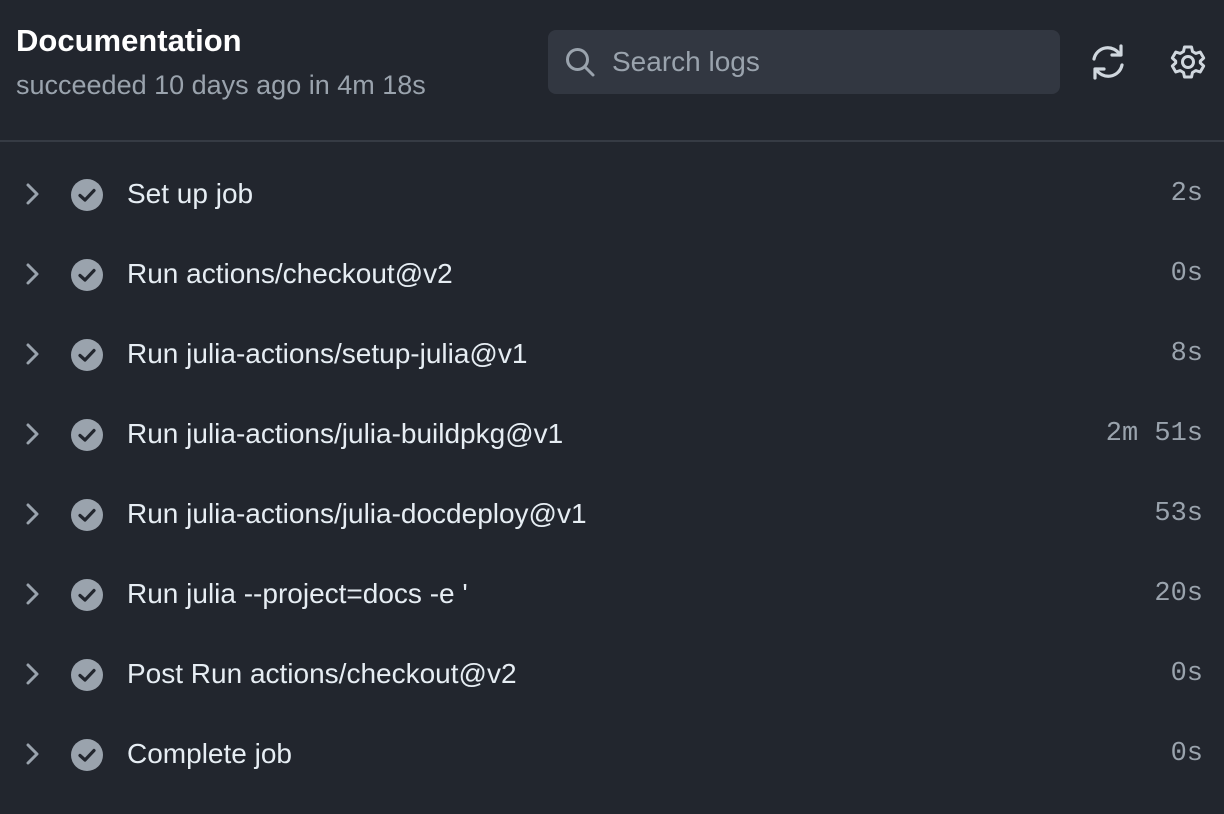  Describe the element at coordinates (209, 753) in the screenshot. I see `step-name: Complete job` at that location.